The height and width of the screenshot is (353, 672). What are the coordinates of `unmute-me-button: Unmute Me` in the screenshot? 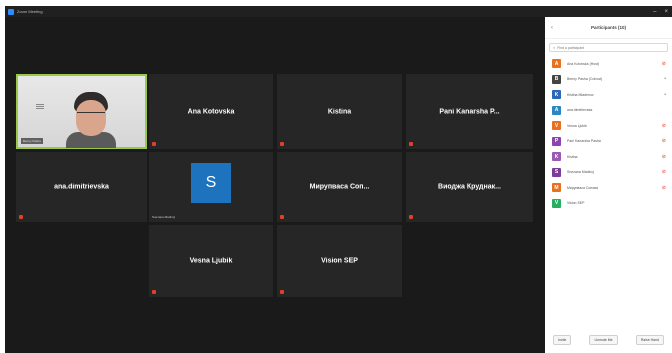 It's located at (603, 340).